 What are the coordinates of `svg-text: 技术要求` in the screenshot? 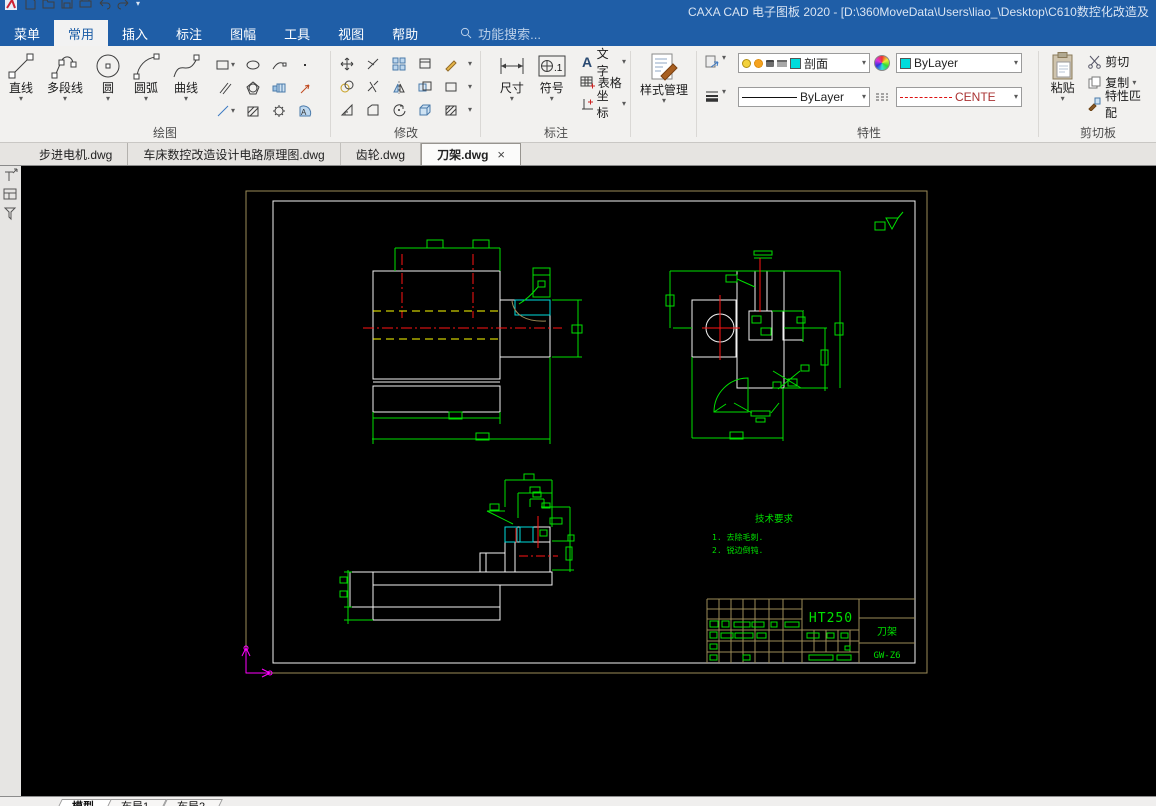 It's located at (774, 519).